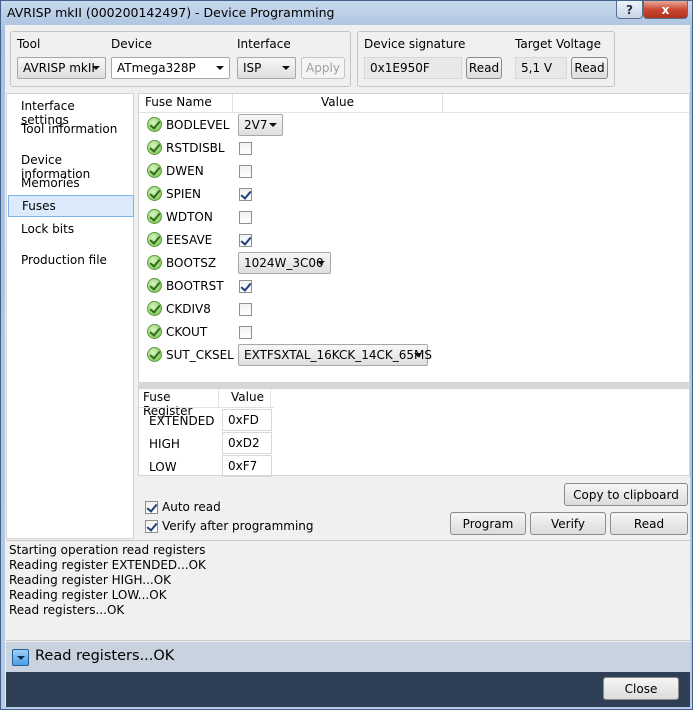  Describe the element at coordinates (245, 194) in the screenshot. I see `spien-checkbox` at that location.